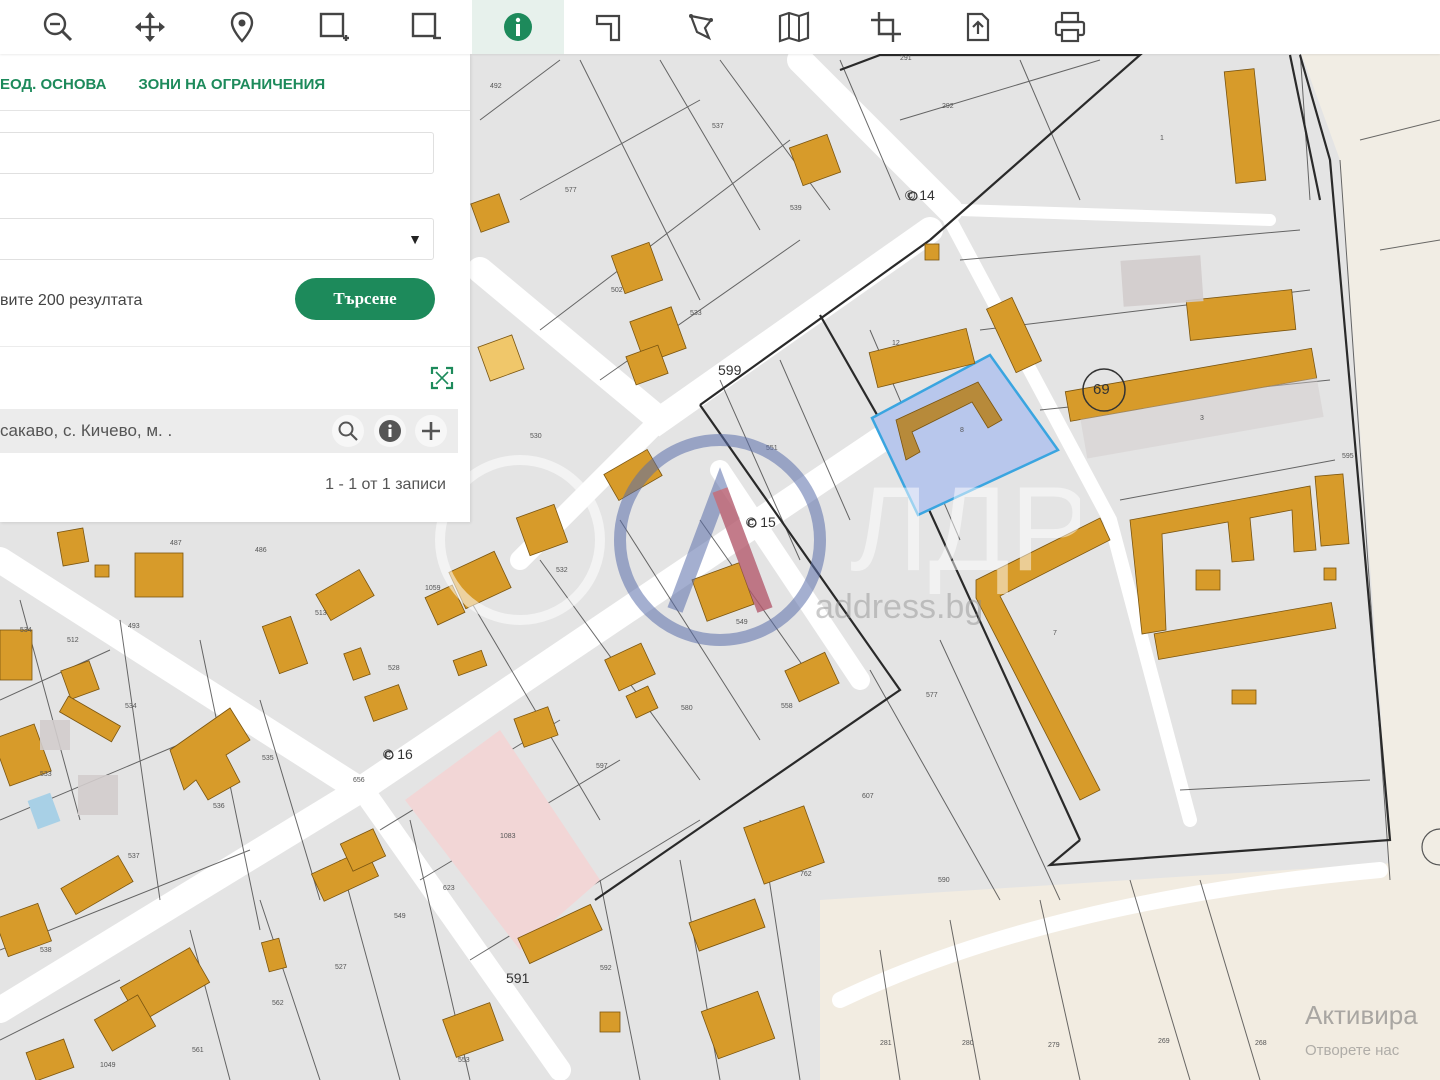 The image size is (1440, 1080). Describe the element at coordinates (235, 346) in the screenshot. I see `panel-divider` at that location.